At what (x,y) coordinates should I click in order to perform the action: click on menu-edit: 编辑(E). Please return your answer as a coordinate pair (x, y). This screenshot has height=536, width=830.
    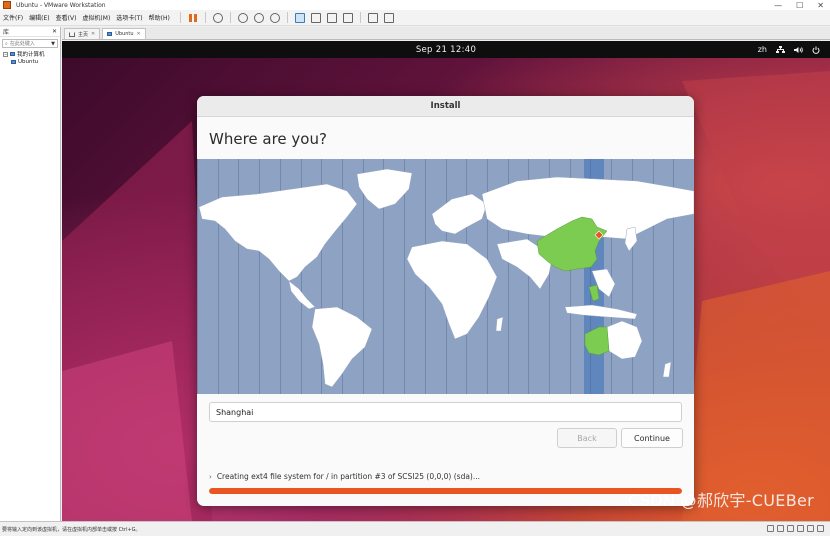
    Looking at the image, I should click on (39, 17).